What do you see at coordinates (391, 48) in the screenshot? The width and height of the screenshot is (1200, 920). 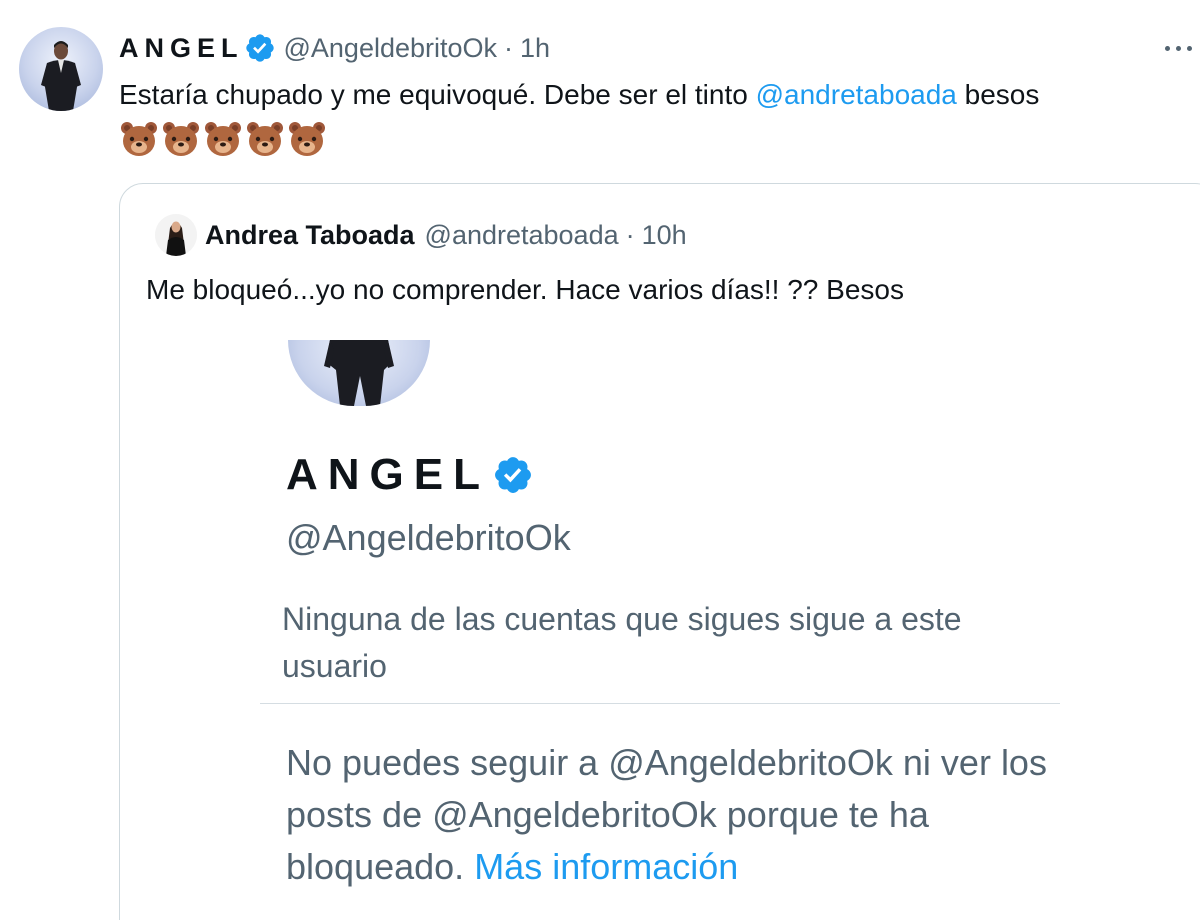 I see `author-handle: @AngeldebritoOk` at bounding box center [391, 48].